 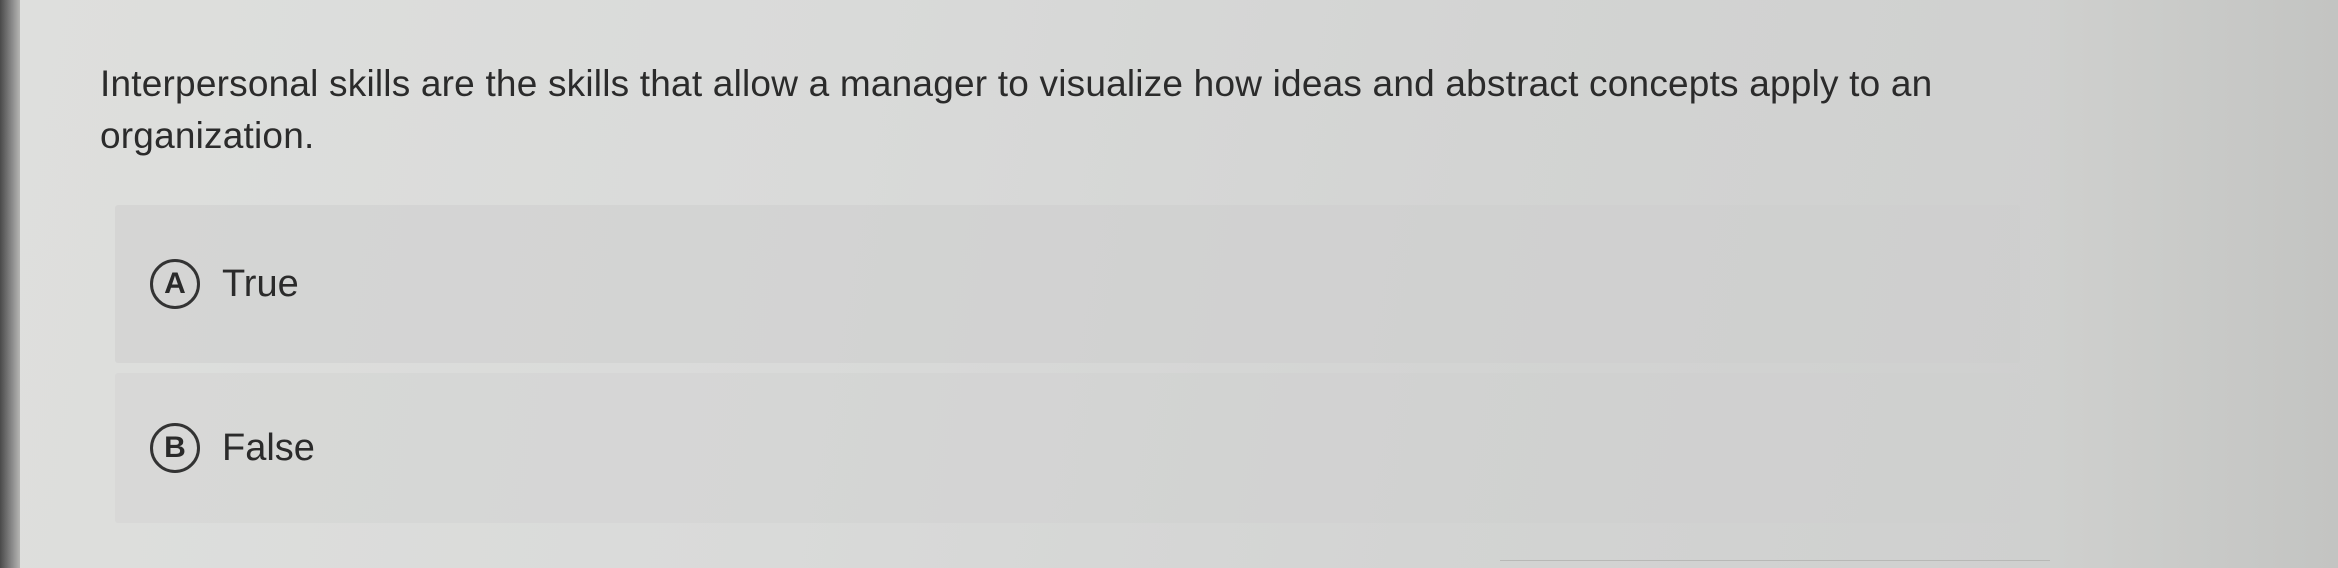 What do you see at coordinates (175, 448) in the screenshot?
I see `option-b-letter-badge: B` at bounding box center [175, 448].